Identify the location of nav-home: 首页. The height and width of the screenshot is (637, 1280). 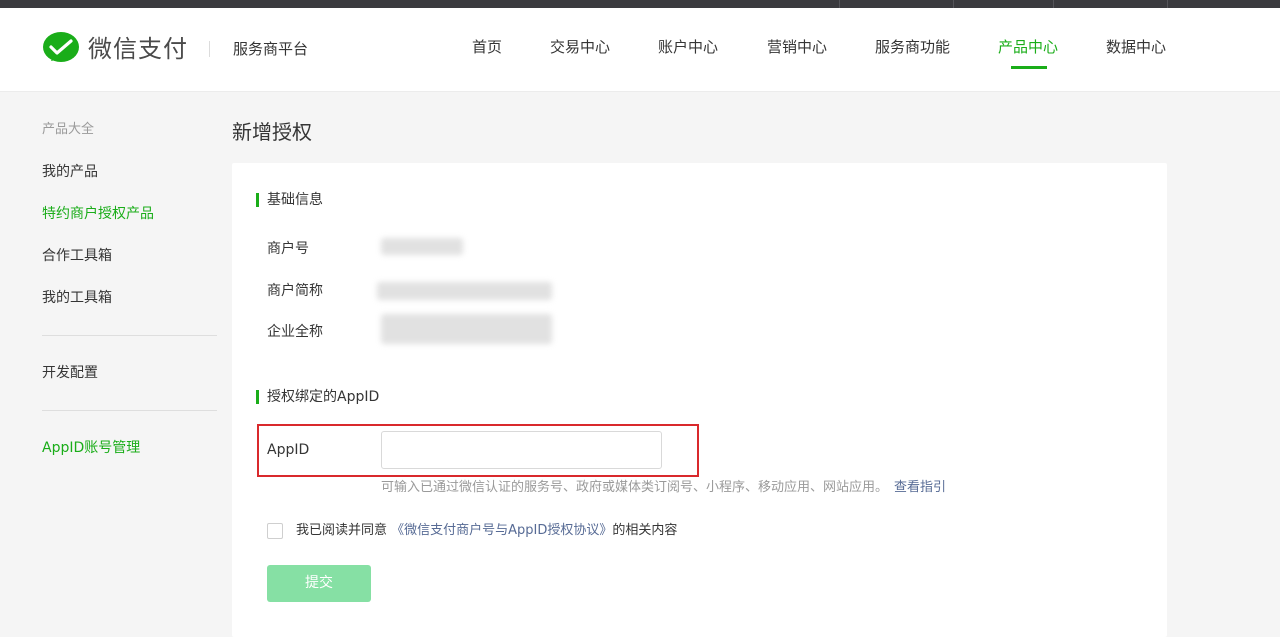
(487, 47).